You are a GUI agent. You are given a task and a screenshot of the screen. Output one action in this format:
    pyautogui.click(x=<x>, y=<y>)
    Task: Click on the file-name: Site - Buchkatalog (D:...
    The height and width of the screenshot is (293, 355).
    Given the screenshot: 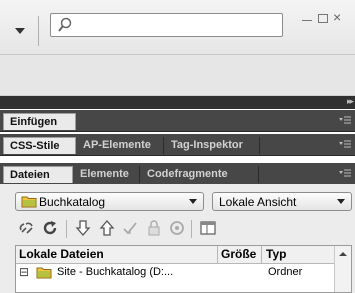 What is the action you would take?
    pyautogui.click(x=115, y=272)
    